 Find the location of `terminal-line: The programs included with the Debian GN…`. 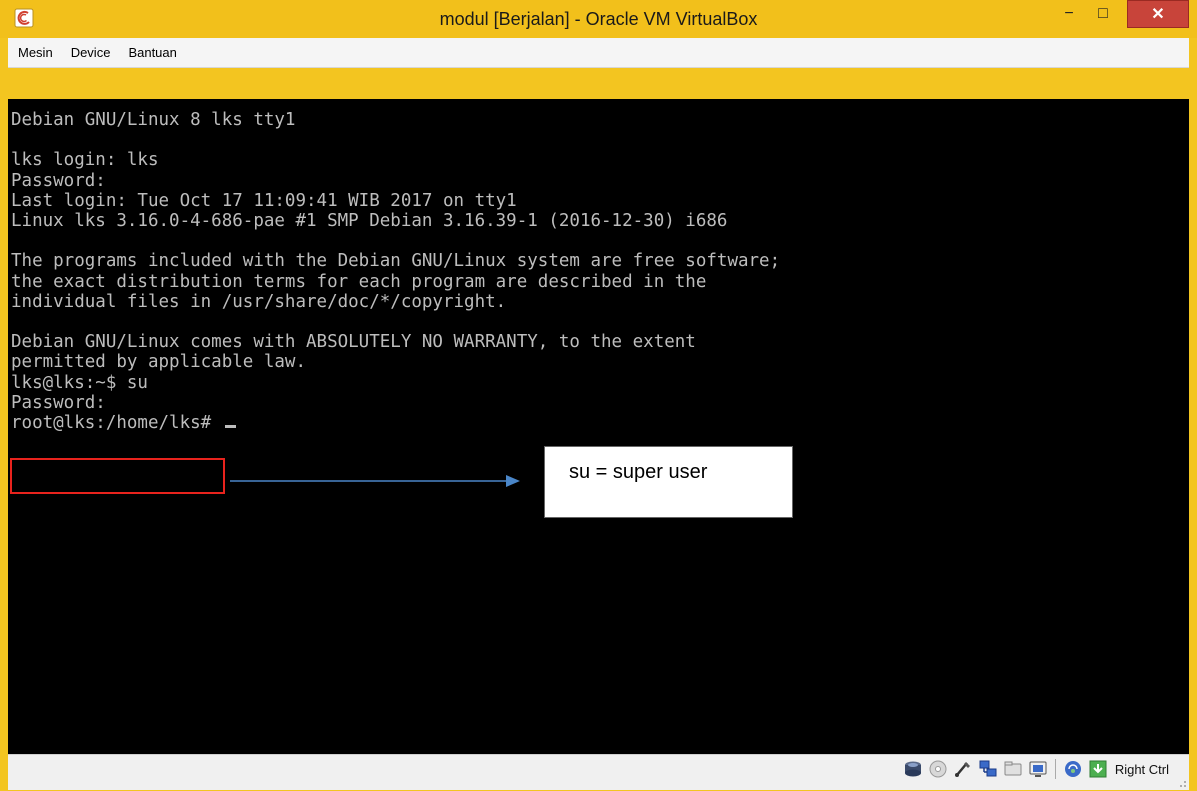

terminal-line: The programs included with the Debian GN… is located at coordinates (396, 261).